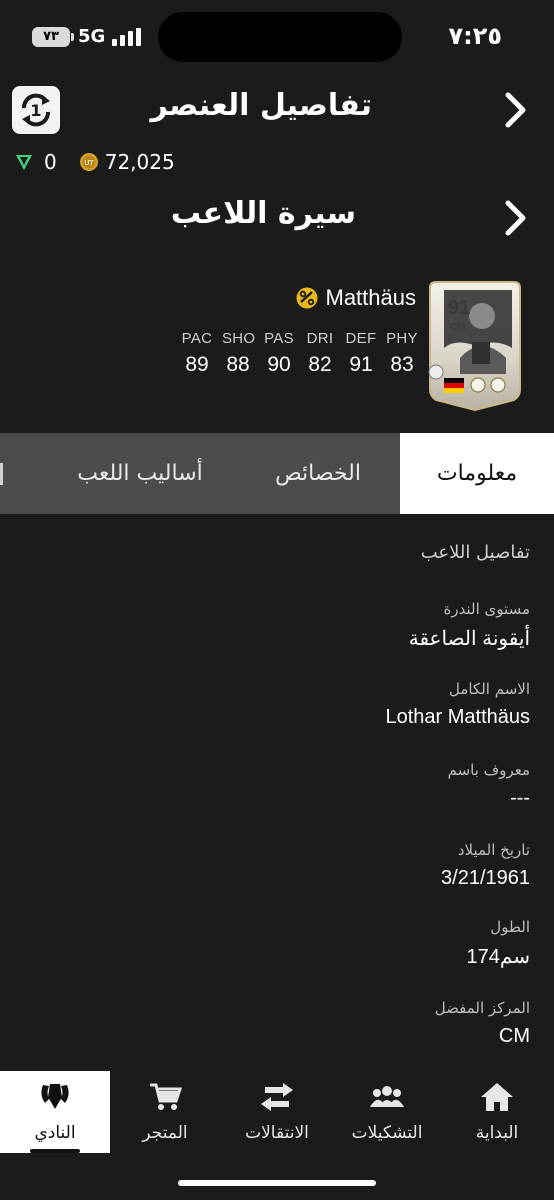  What do you see at coordinates (24, 162) in the screenshot?
I see `points-icon` at bounding box center [24, 162].